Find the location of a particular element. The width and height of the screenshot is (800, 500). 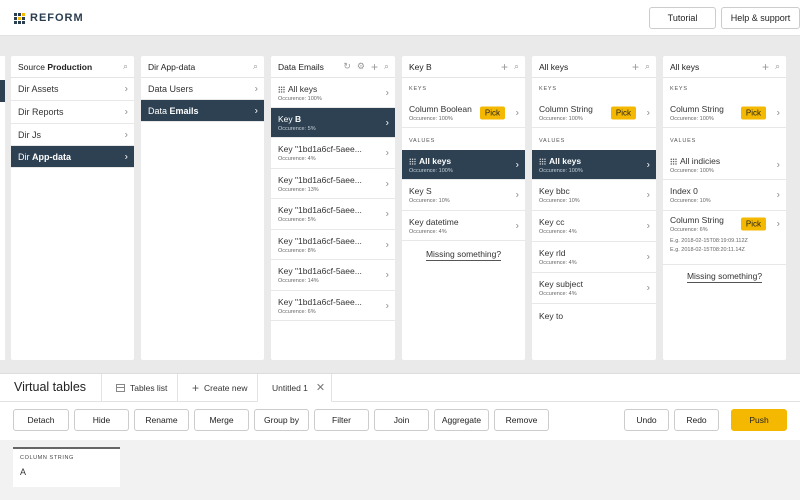

redo-button: Redo is located at coordinates (696, 420).